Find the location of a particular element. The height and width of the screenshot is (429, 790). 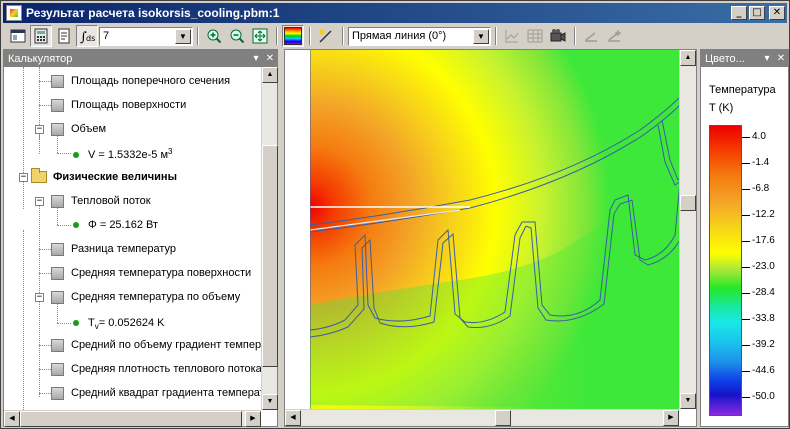

collapse-volume-toggle: − is located at coordinates (39, 129).